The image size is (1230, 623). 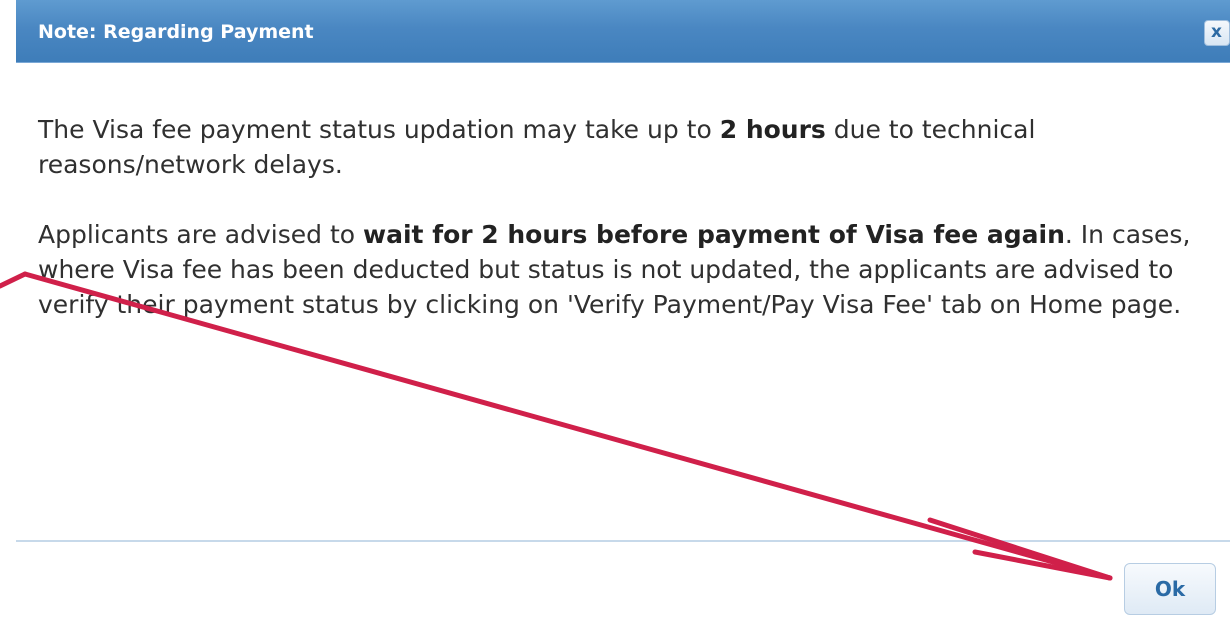 What do you see at coordinates (623, 541) in the screenshot?
I see `footer-divider` at bounding box center [623, 541].